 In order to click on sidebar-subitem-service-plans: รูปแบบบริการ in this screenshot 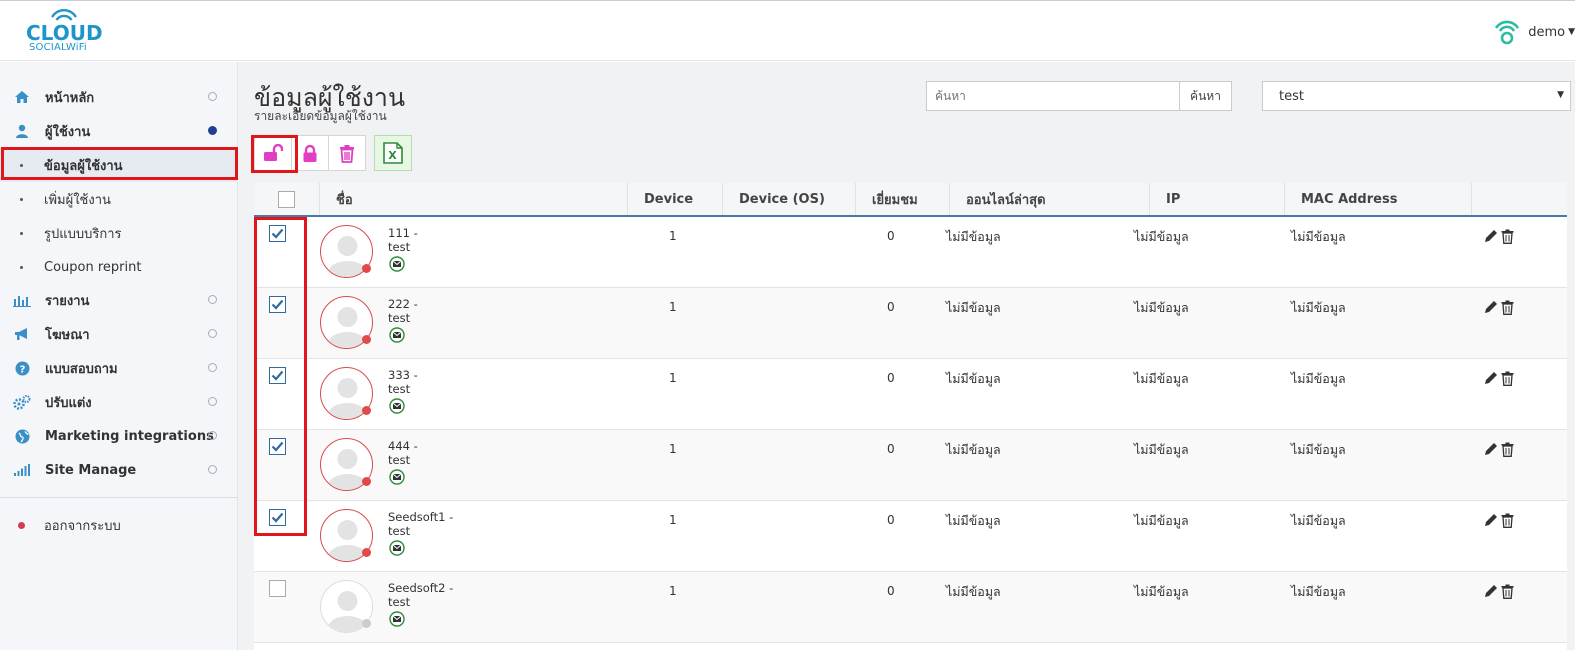, I will do `click(119, 233)`.